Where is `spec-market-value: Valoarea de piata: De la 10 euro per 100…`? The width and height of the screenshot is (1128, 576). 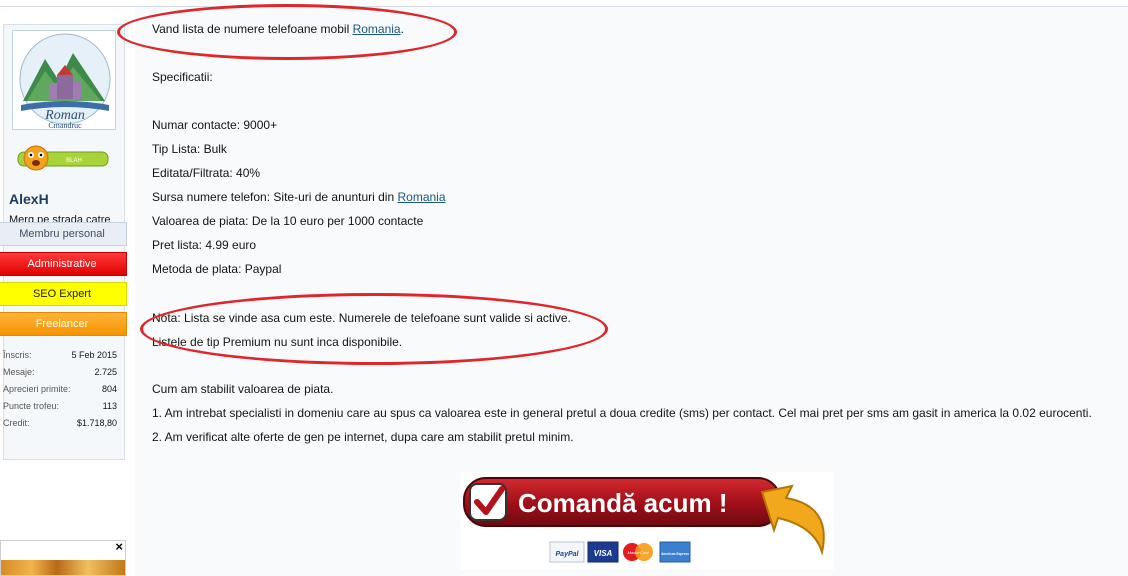 spec-market-value: Valoarea de piata: De la 10 euro per 100… is located at coordinates (288, 221).